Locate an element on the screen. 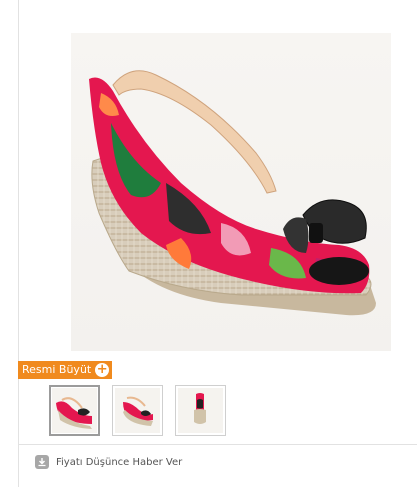 The height and width of the screenshot is (487, 417). enlarge-image-label: Resmi Büyüt is located at coordinates (57, 369).